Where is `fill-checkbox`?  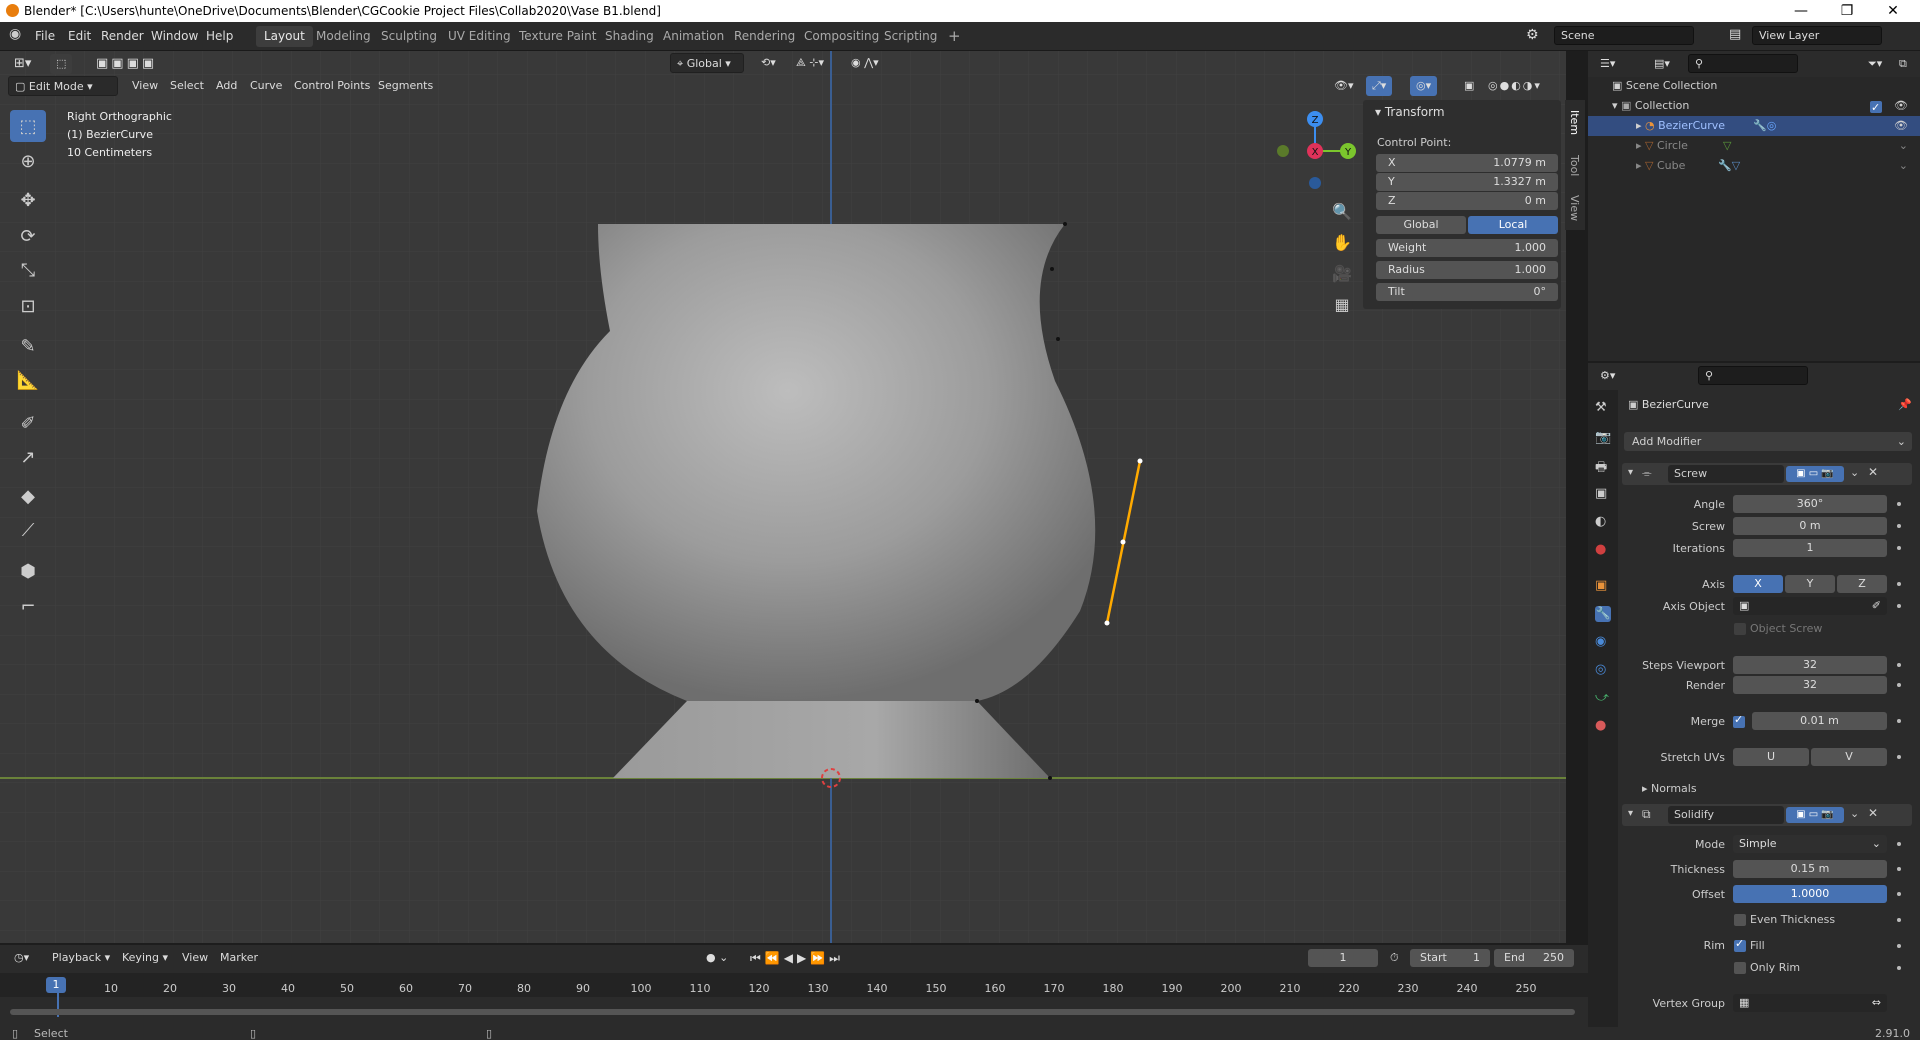
fill-checkbox is located at coordinates (1740, 944).